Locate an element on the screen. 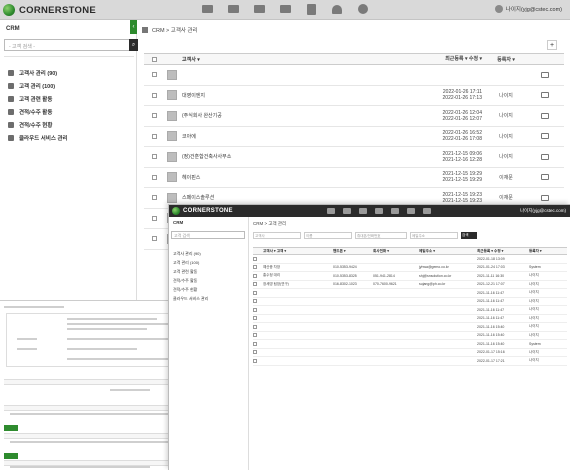 This screenshot has height=470, width=570. user-menu: 나이지(yjg@cstec.com) is located at coordinates (528, 9).